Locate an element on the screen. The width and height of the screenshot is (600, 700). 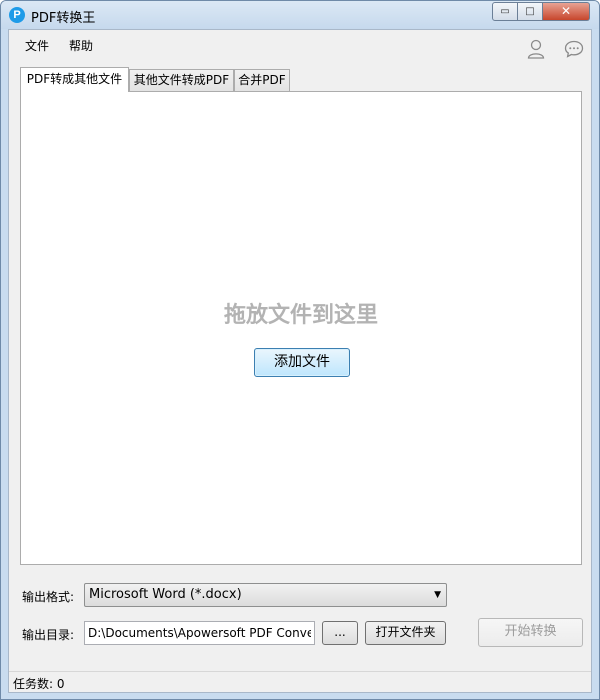
app-logo-icon: P is located at coordinates (17, 15).